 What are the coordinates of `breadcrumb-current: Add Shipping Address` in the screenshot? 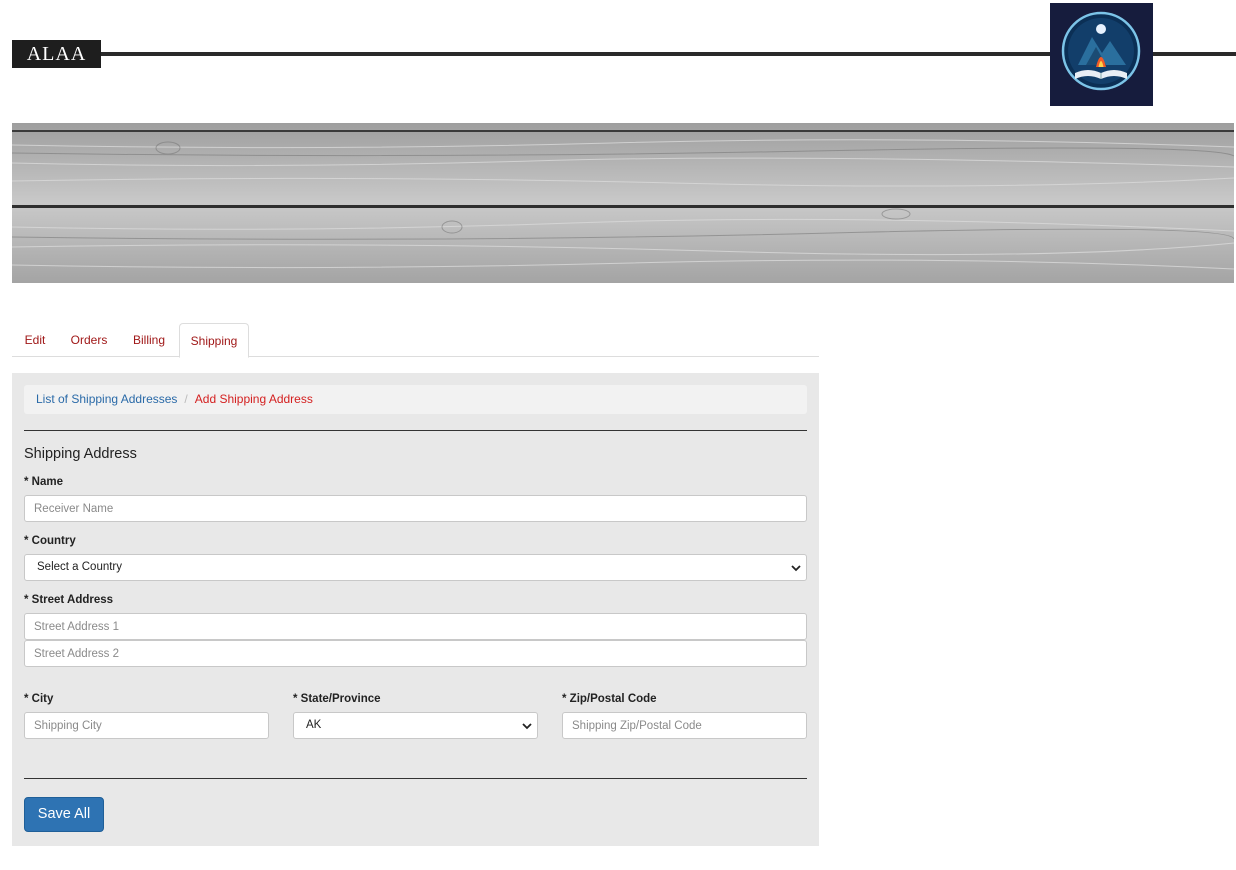 It's located at (253, 399).